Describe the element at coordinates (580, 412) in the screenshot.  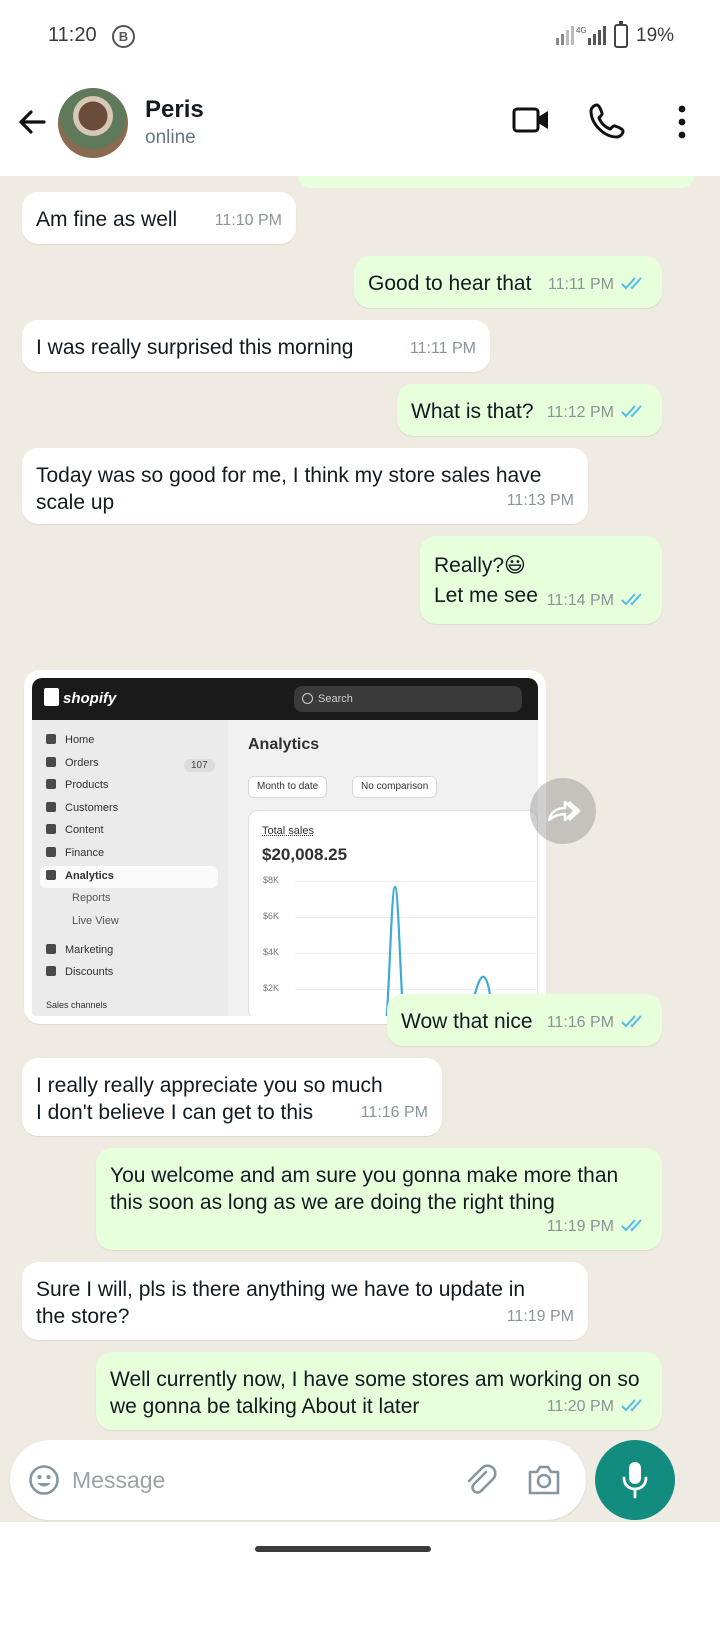
I see `message-time: 11:12 PM` at that location.